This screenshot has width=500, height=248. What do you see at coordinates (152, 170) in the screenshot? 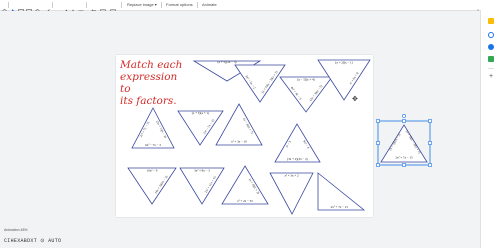
I see `edge-label: 16x² − 9` at bounding box center [152, 170].